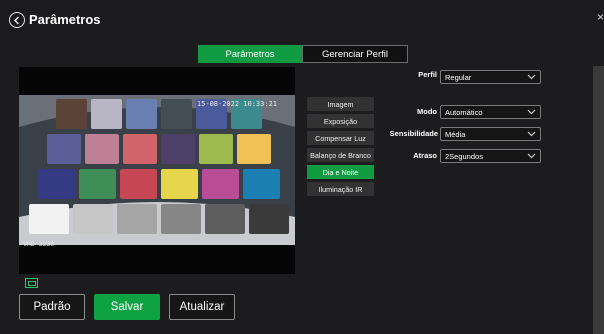  Describe the element at coordinates (425, 155) in the screenshot. I see `atraso-label: Atraso` at that location.